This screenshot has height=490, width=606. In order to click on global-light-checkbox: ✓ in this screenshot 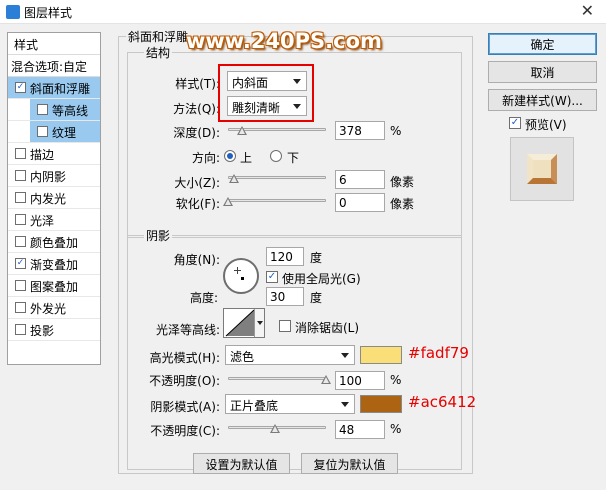, I will do `click(272, 277)`.